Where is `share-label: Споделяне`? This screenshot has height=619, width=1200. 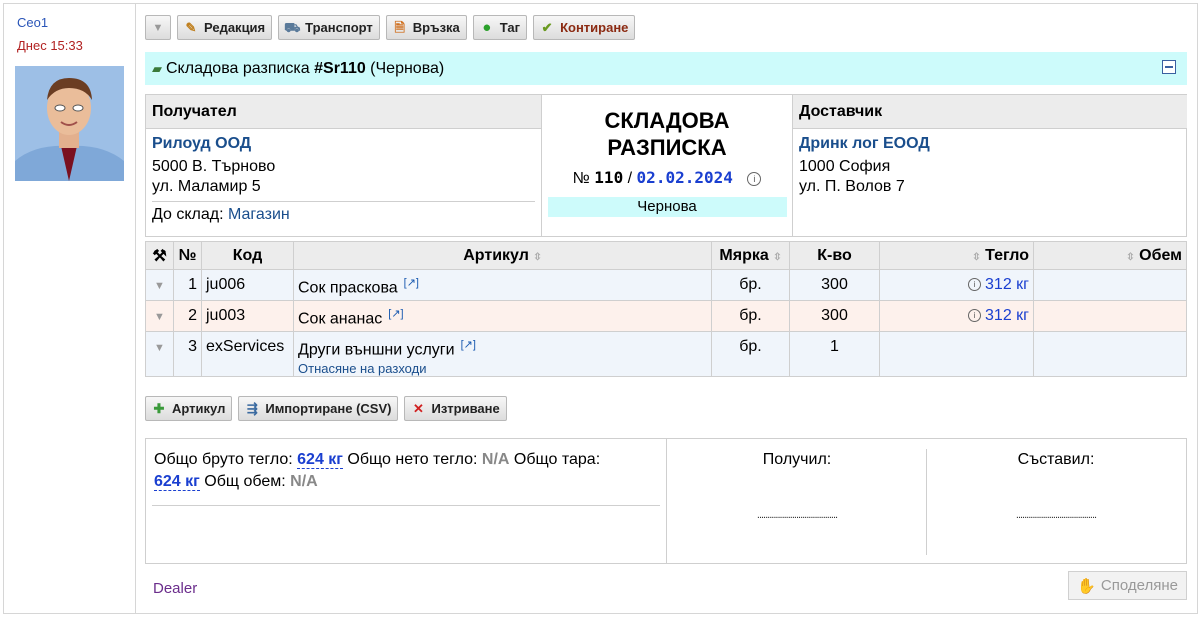
share-label: Споделяне is located at coordinates (1139, 585).